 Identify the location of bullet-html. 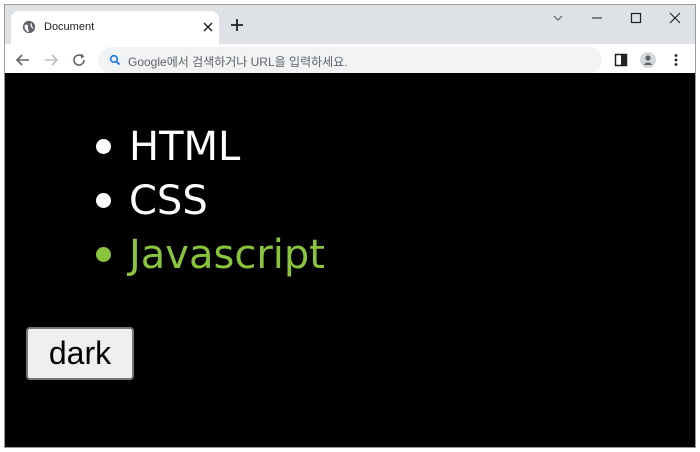
(103, 146).